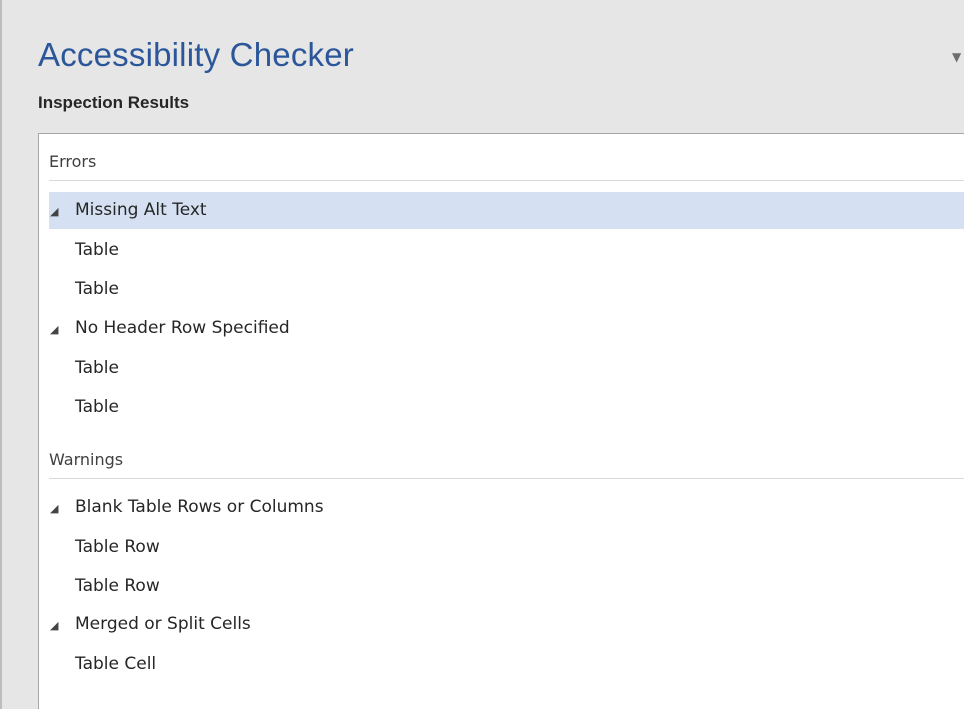 This screenshot has width=964, height=709. What do you see at coordinates (196, 54) in the screenshot?
I see `pane-title: Accessibility Checker` at bounding box center [196, 54].